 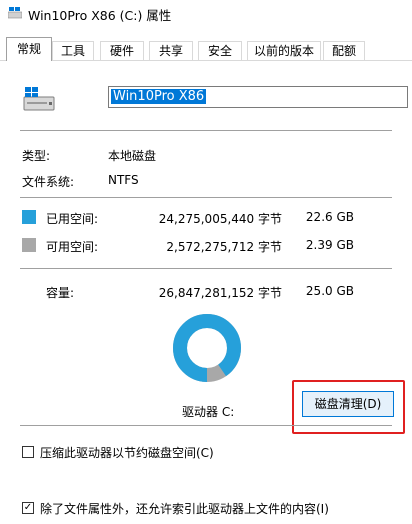 What do you see at coordinates (344, 50) in the screenshot?
I see `tab-quota: 配额` at bounding box center [344, 50].